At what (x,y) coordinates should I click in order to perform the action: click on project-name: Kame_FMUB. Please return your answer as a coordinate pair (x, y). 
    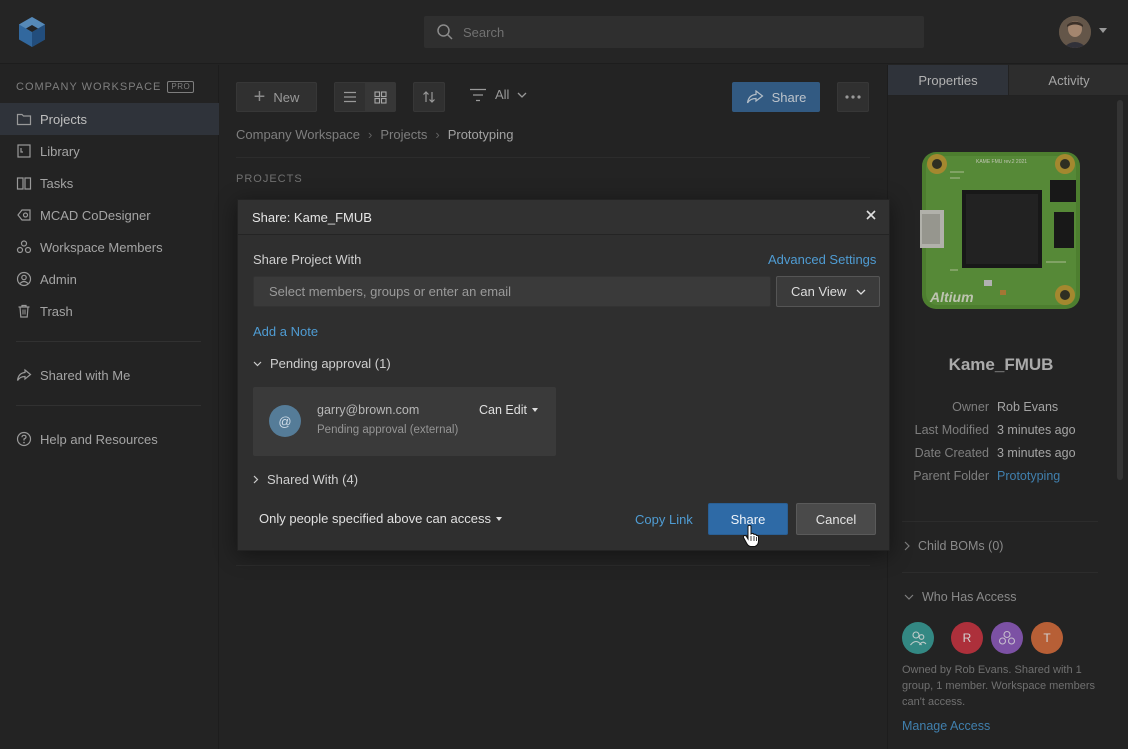
    Looking at the image, I should click on (1001, 364).